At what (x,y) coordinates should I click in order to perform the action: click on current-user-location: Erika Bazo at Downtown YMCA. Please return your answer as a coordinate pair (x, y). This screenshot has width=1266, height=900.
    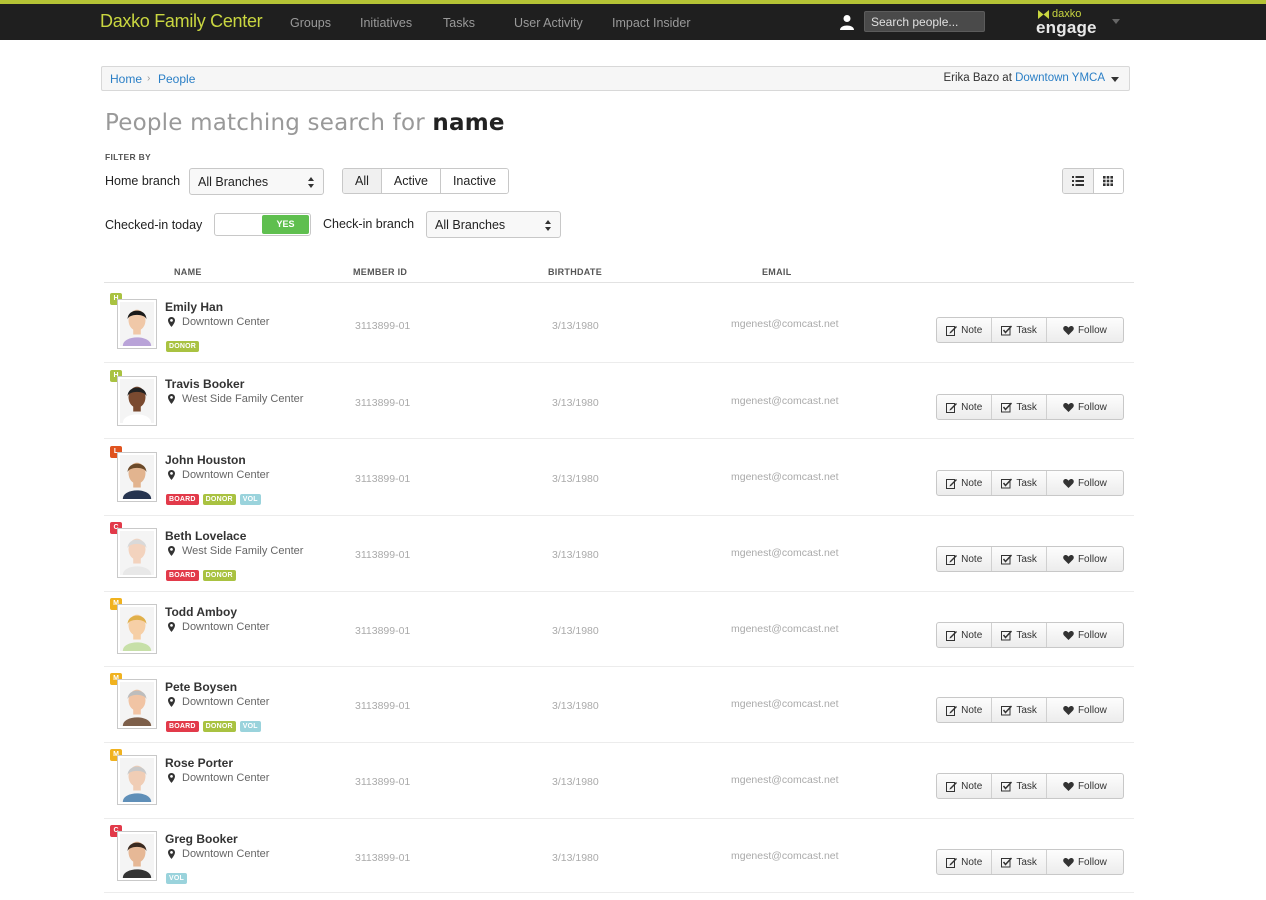
    Looking at the image, I should click on (1024, 78).